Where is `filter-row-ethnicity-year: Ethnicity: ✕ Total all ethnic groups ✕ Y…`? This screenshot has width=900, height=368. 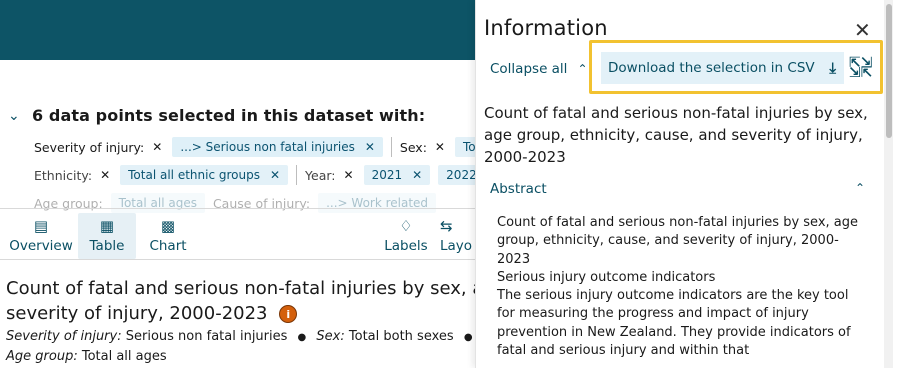 filter-row-ethnicity-year: Ethnicity: ✕ Total all ethnic groups ✕ Y… is located at coordinates (273, 175).